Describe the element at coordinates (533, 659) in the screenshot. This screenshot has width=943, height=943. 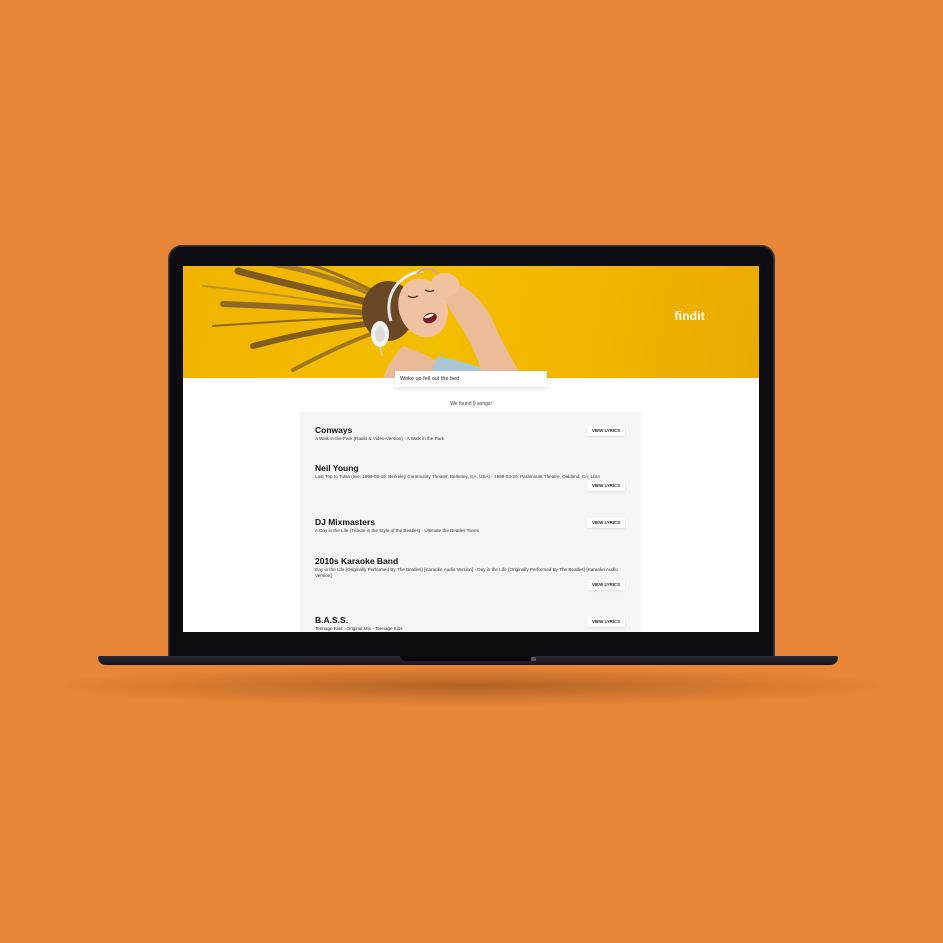
I see `laptop-hinge-dot` at that location.